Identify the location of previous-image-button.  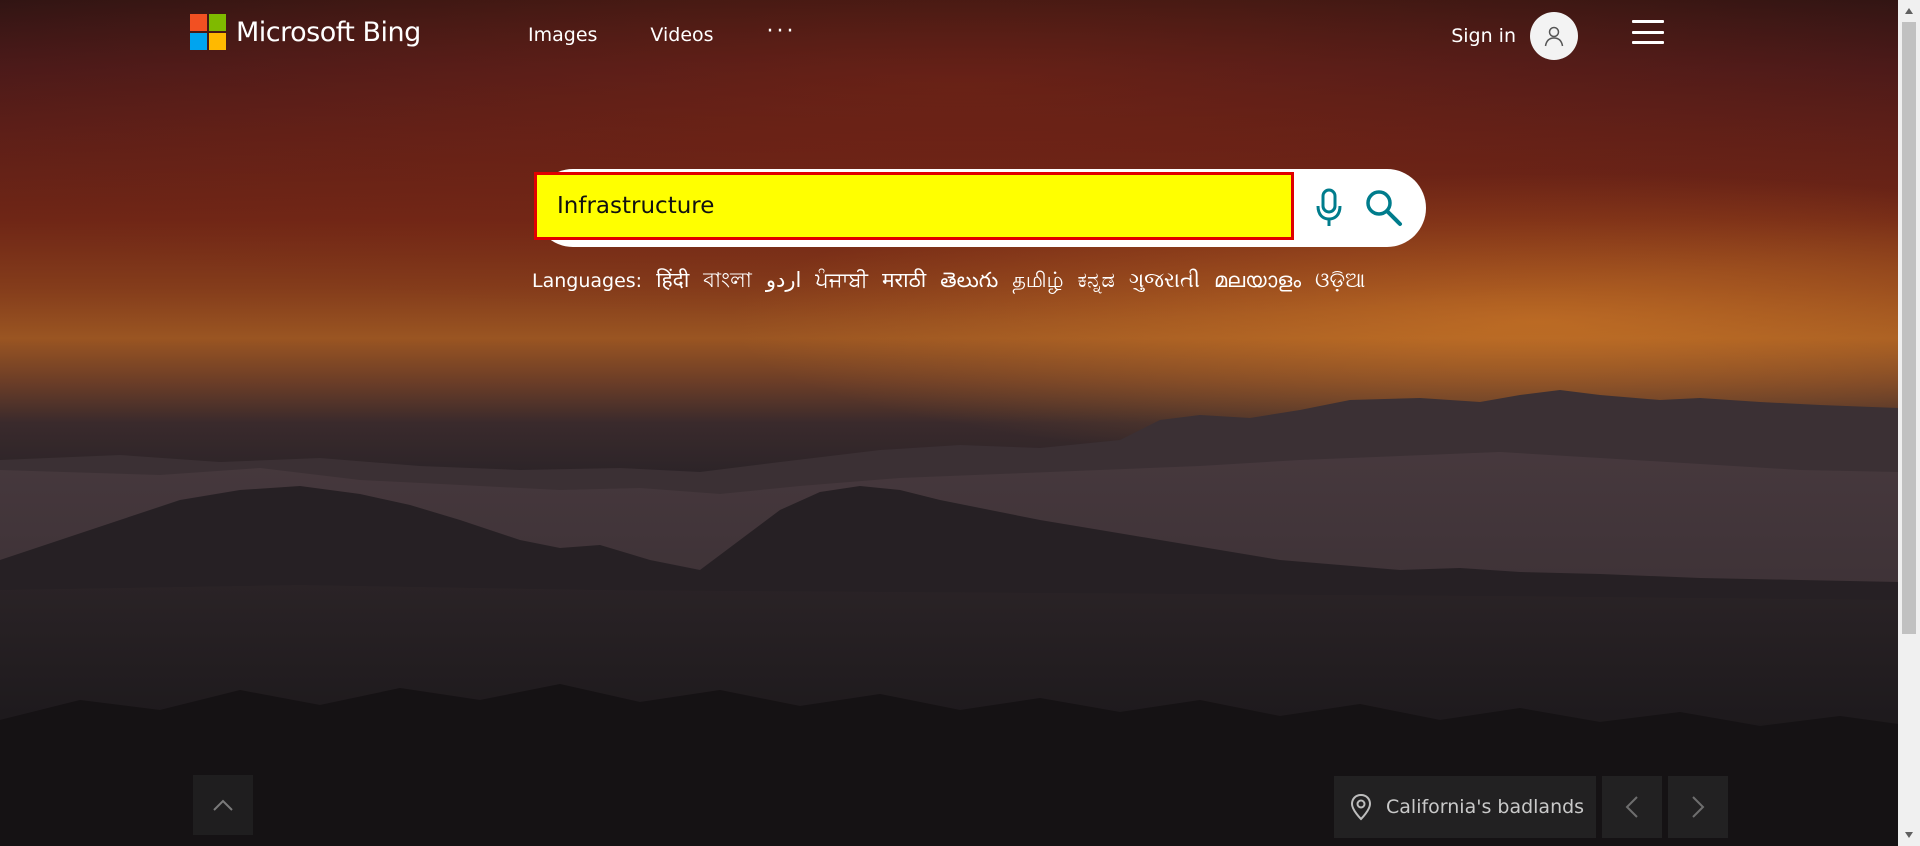
(1632, 807).